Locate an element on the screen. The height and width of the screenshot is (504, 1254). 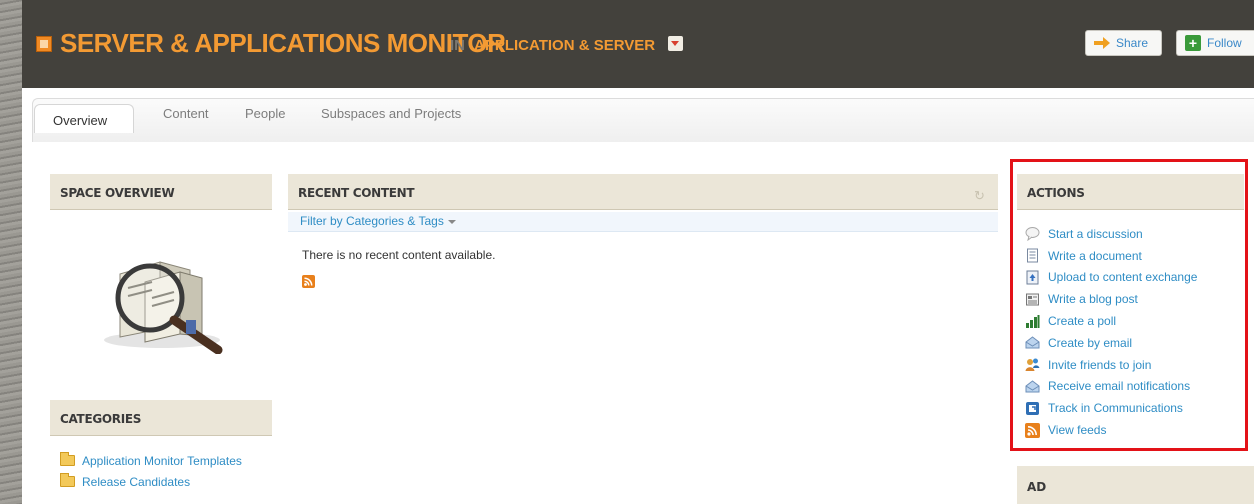
tab-people: People is located at coordinates (265, 113).